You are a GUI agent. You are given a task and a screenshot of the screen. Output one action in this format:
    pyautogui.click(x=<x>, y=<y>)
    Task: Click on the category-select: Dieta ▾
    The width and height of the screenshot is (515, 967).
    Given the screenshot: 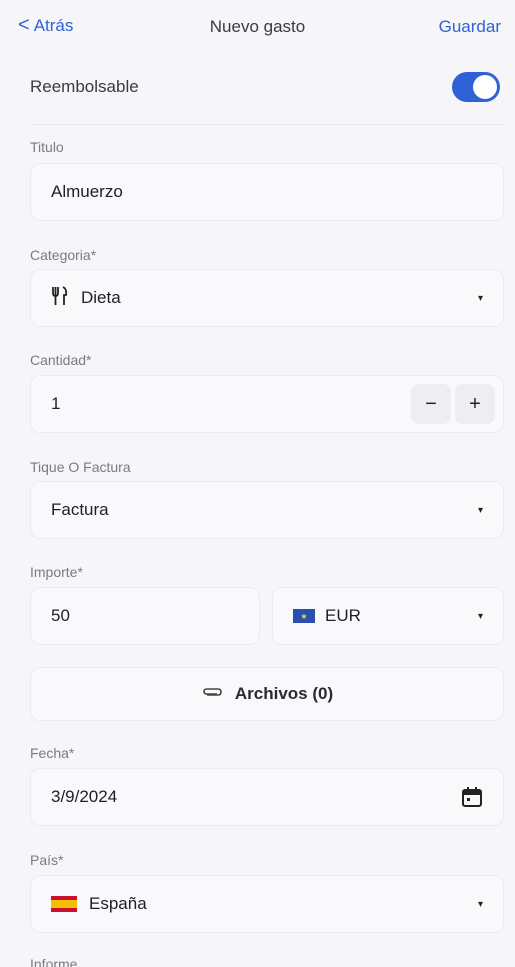 What is the action you would take?
    pyautogui.click(x=267, y=298)
    